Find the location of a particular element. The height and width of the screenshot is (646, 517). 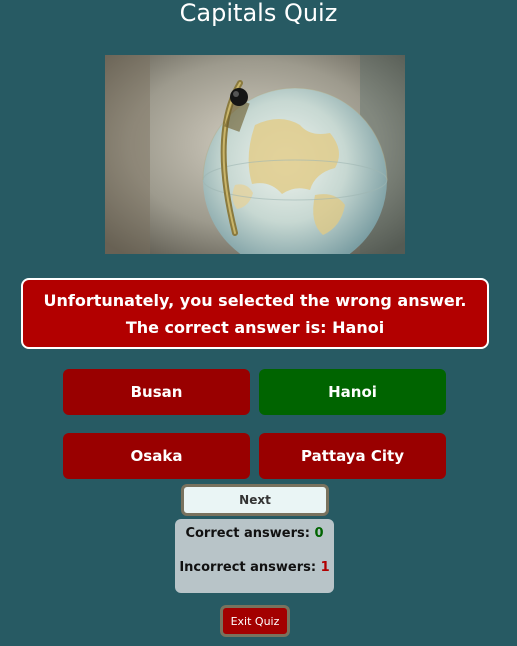

answer-button-hanoi: Hanoi is located at coordinates (352, 392).